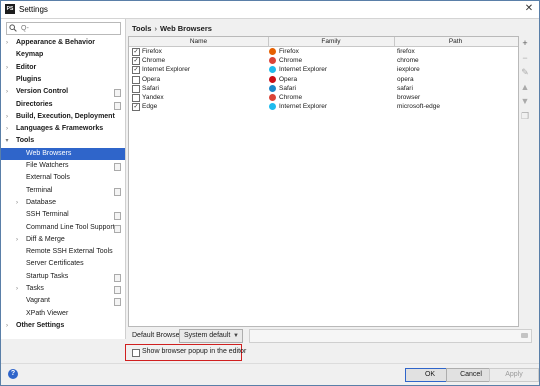 The image size is (540, 386). What do you see at coordinates (152, 51) in the screenshot?
I see `browser-name: Firefox` at bounding box center [152, 51].